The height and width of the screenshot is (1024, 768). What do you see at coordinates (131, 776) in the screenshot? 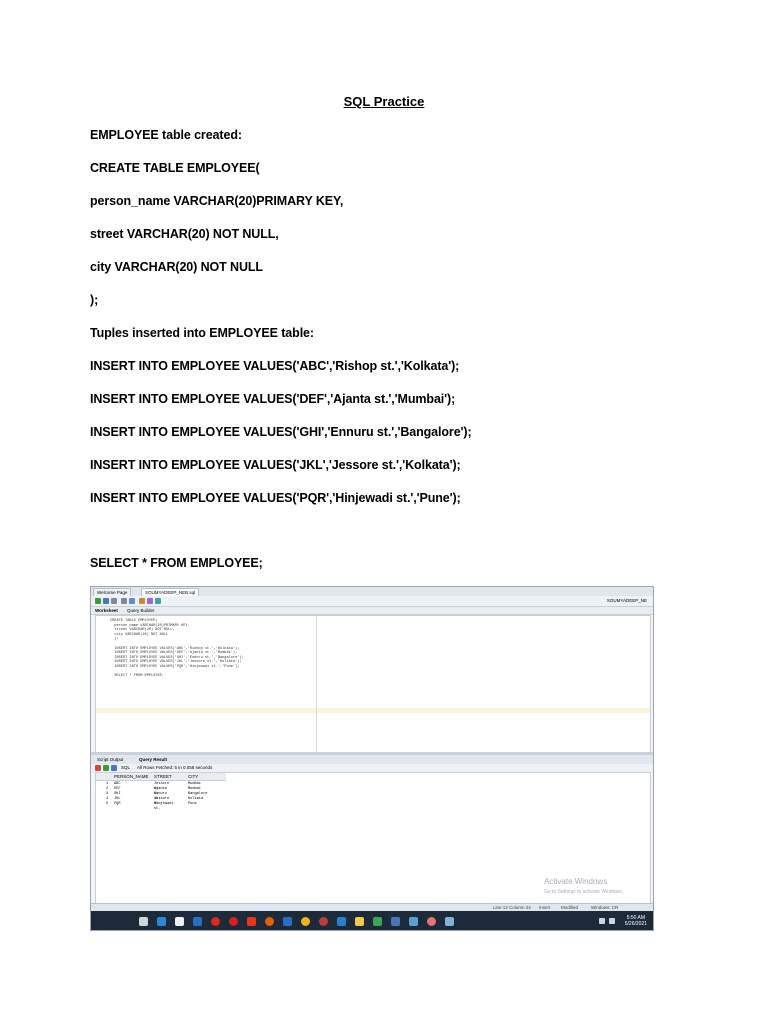
I see `column-header: PERSON_NAME` at bounding box center [131, 776].